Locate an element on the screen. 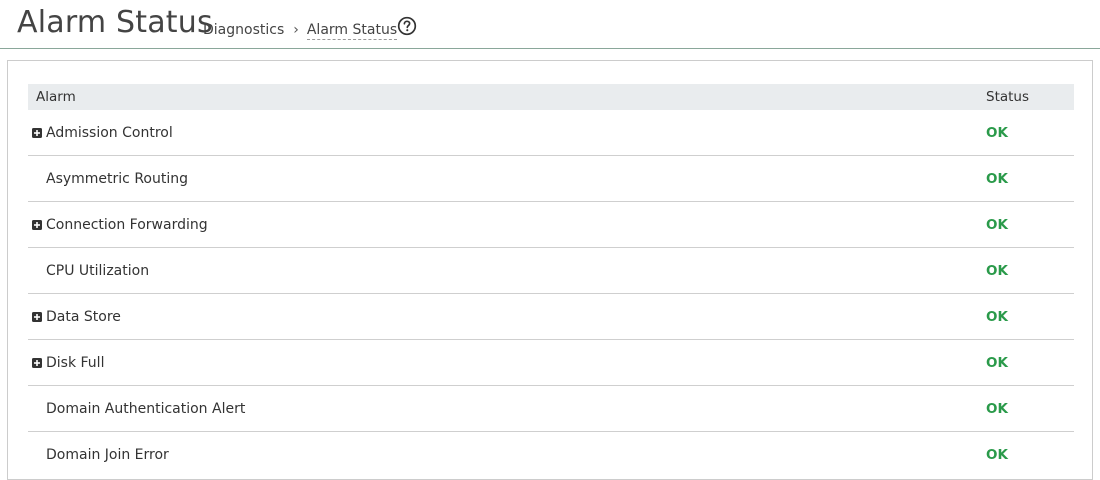 This screenshot has width=1100, height=480. alarm-name: Domain Join Error is located at coordinates (107, 455).